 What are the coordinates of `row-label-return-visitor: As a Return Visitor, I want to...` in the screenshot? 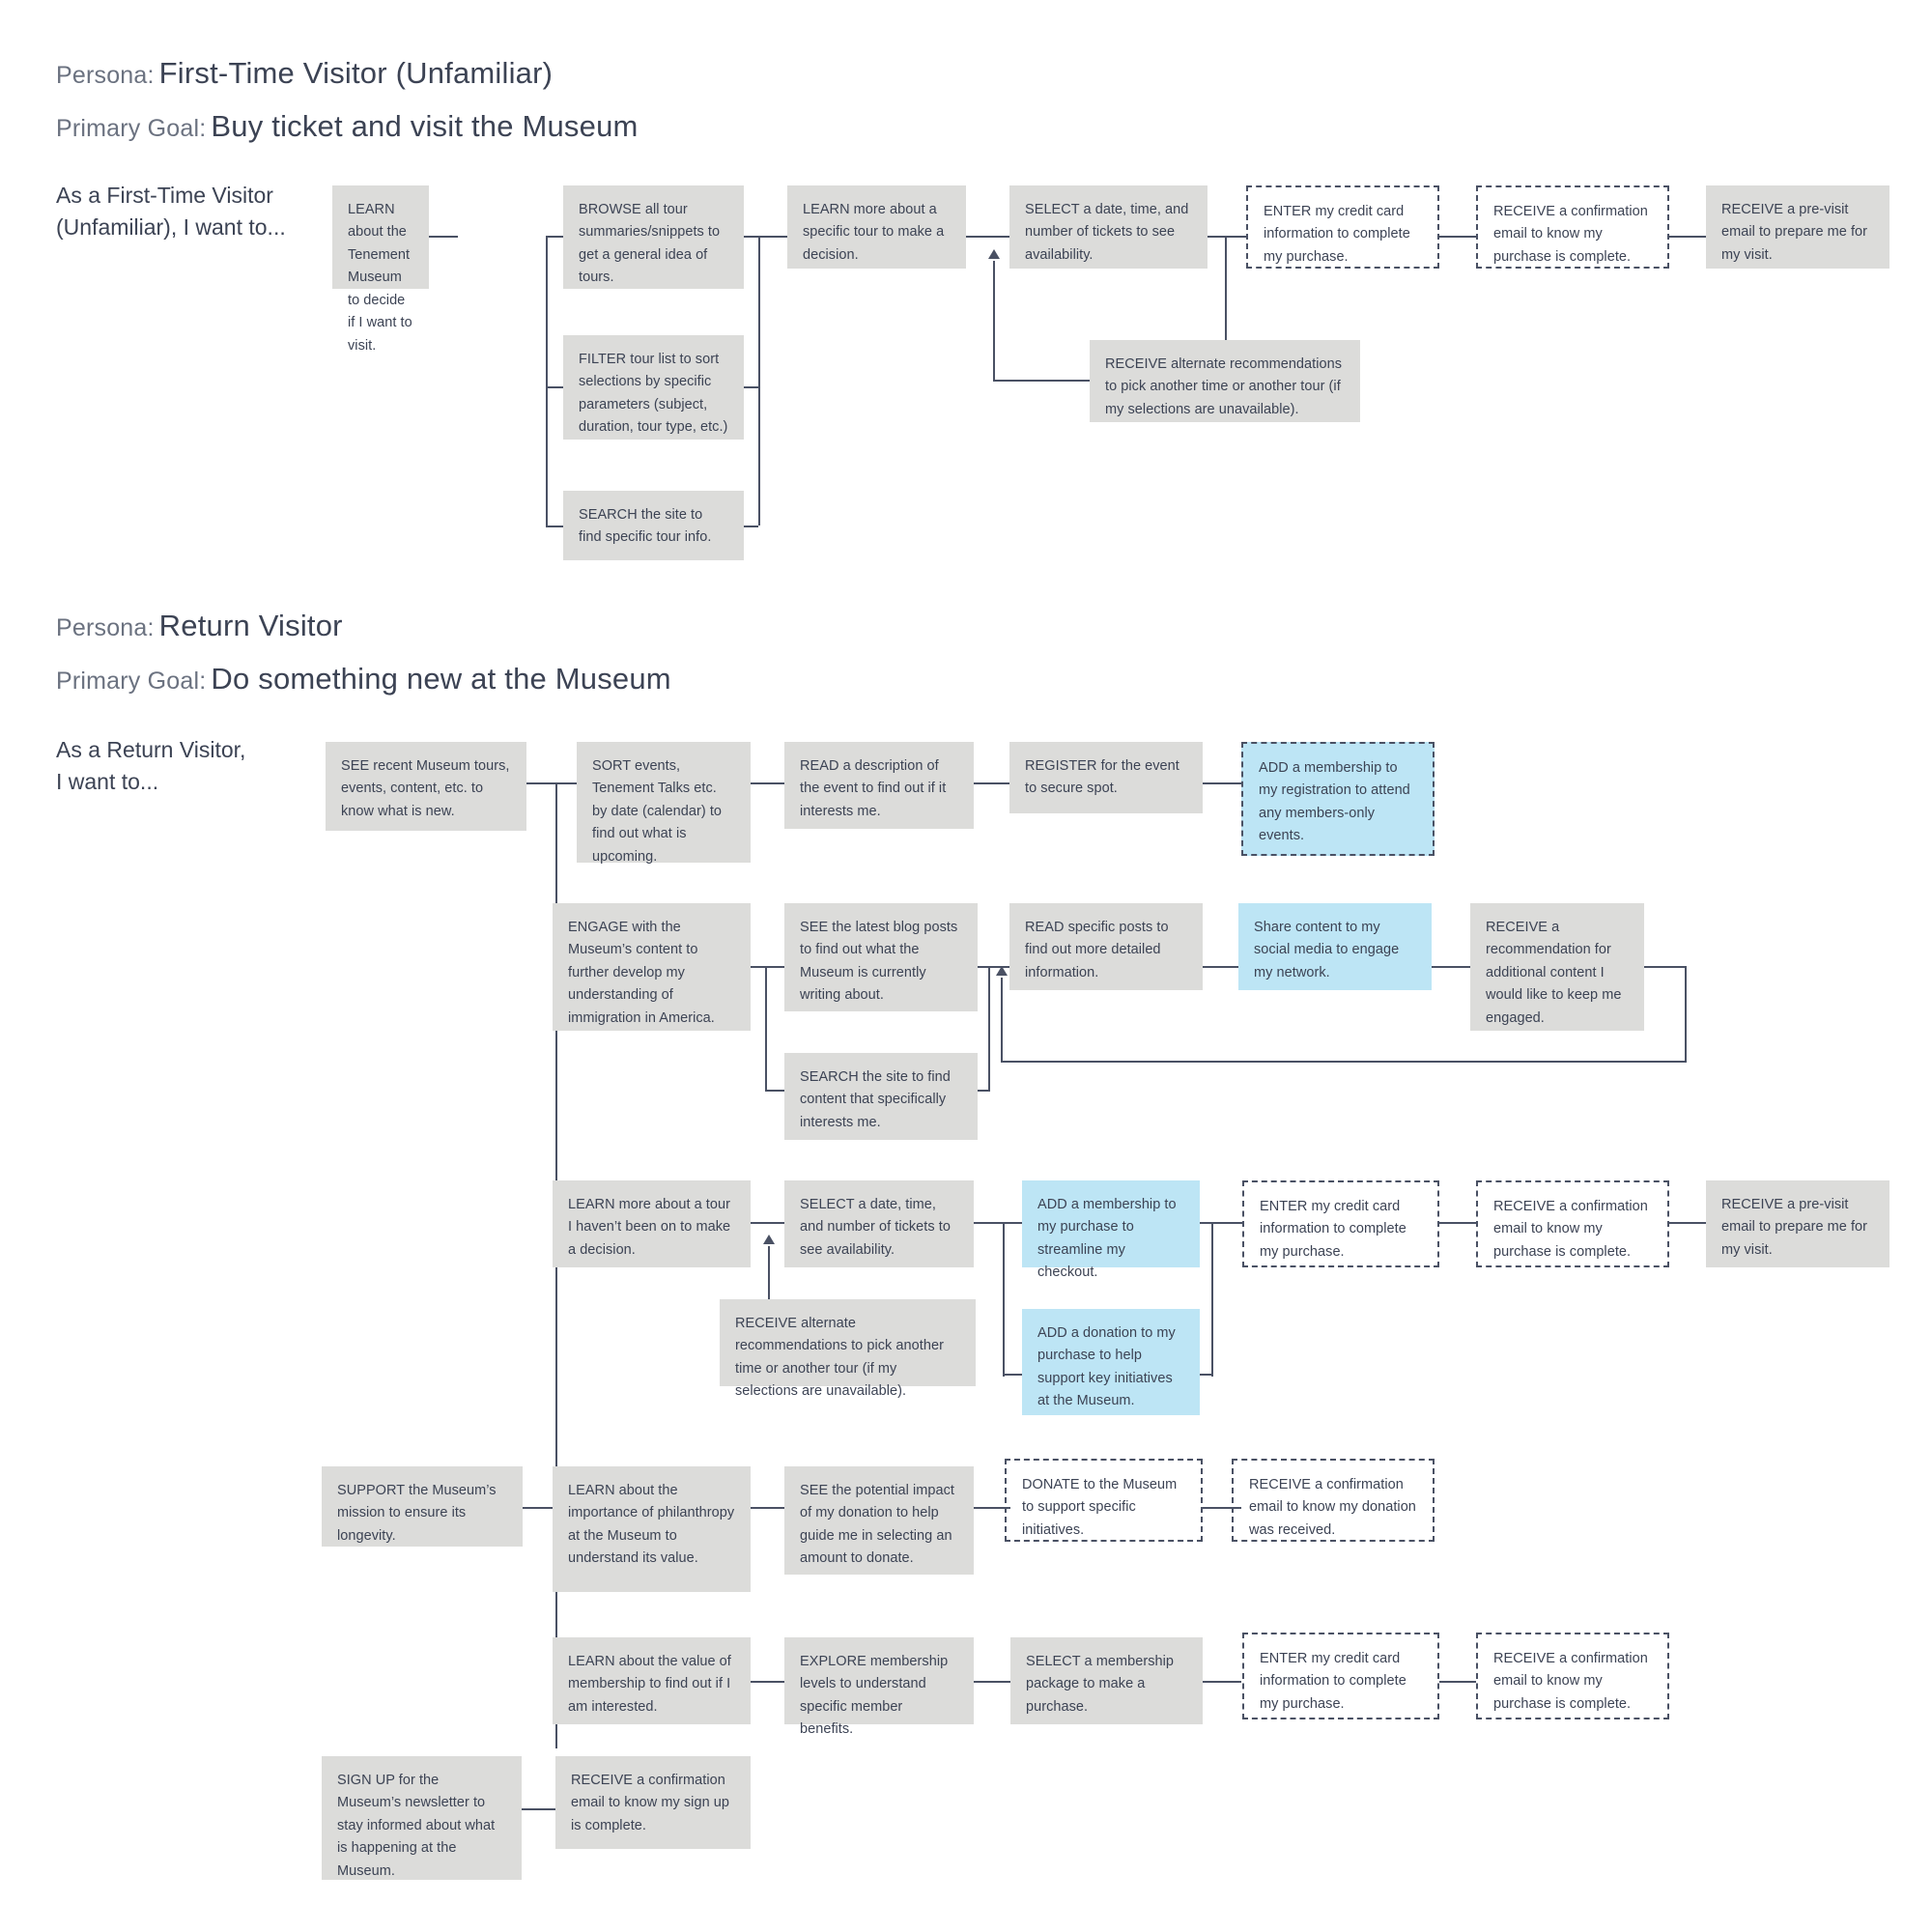 It's located at (151, 766).